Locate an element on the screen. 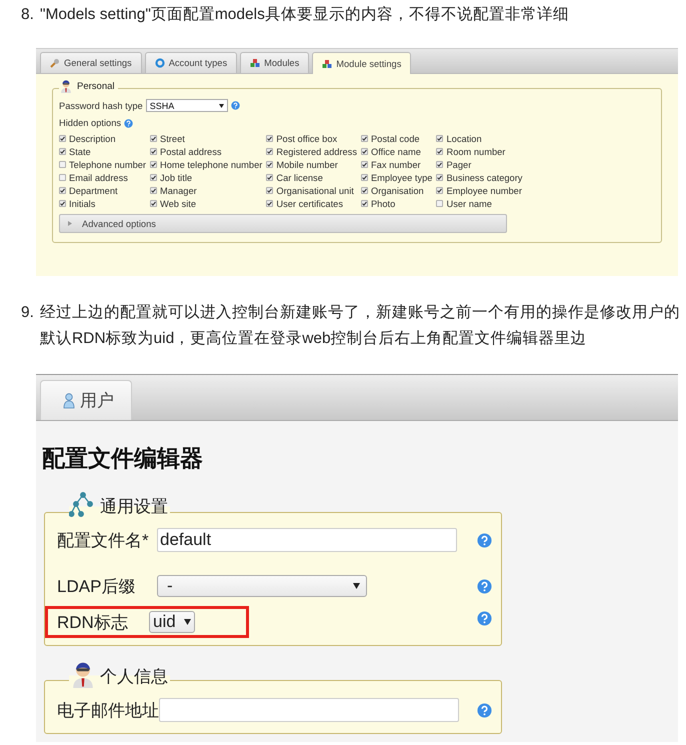  page-title: 配置文件编辑器 is located at coordinates (123, 458).